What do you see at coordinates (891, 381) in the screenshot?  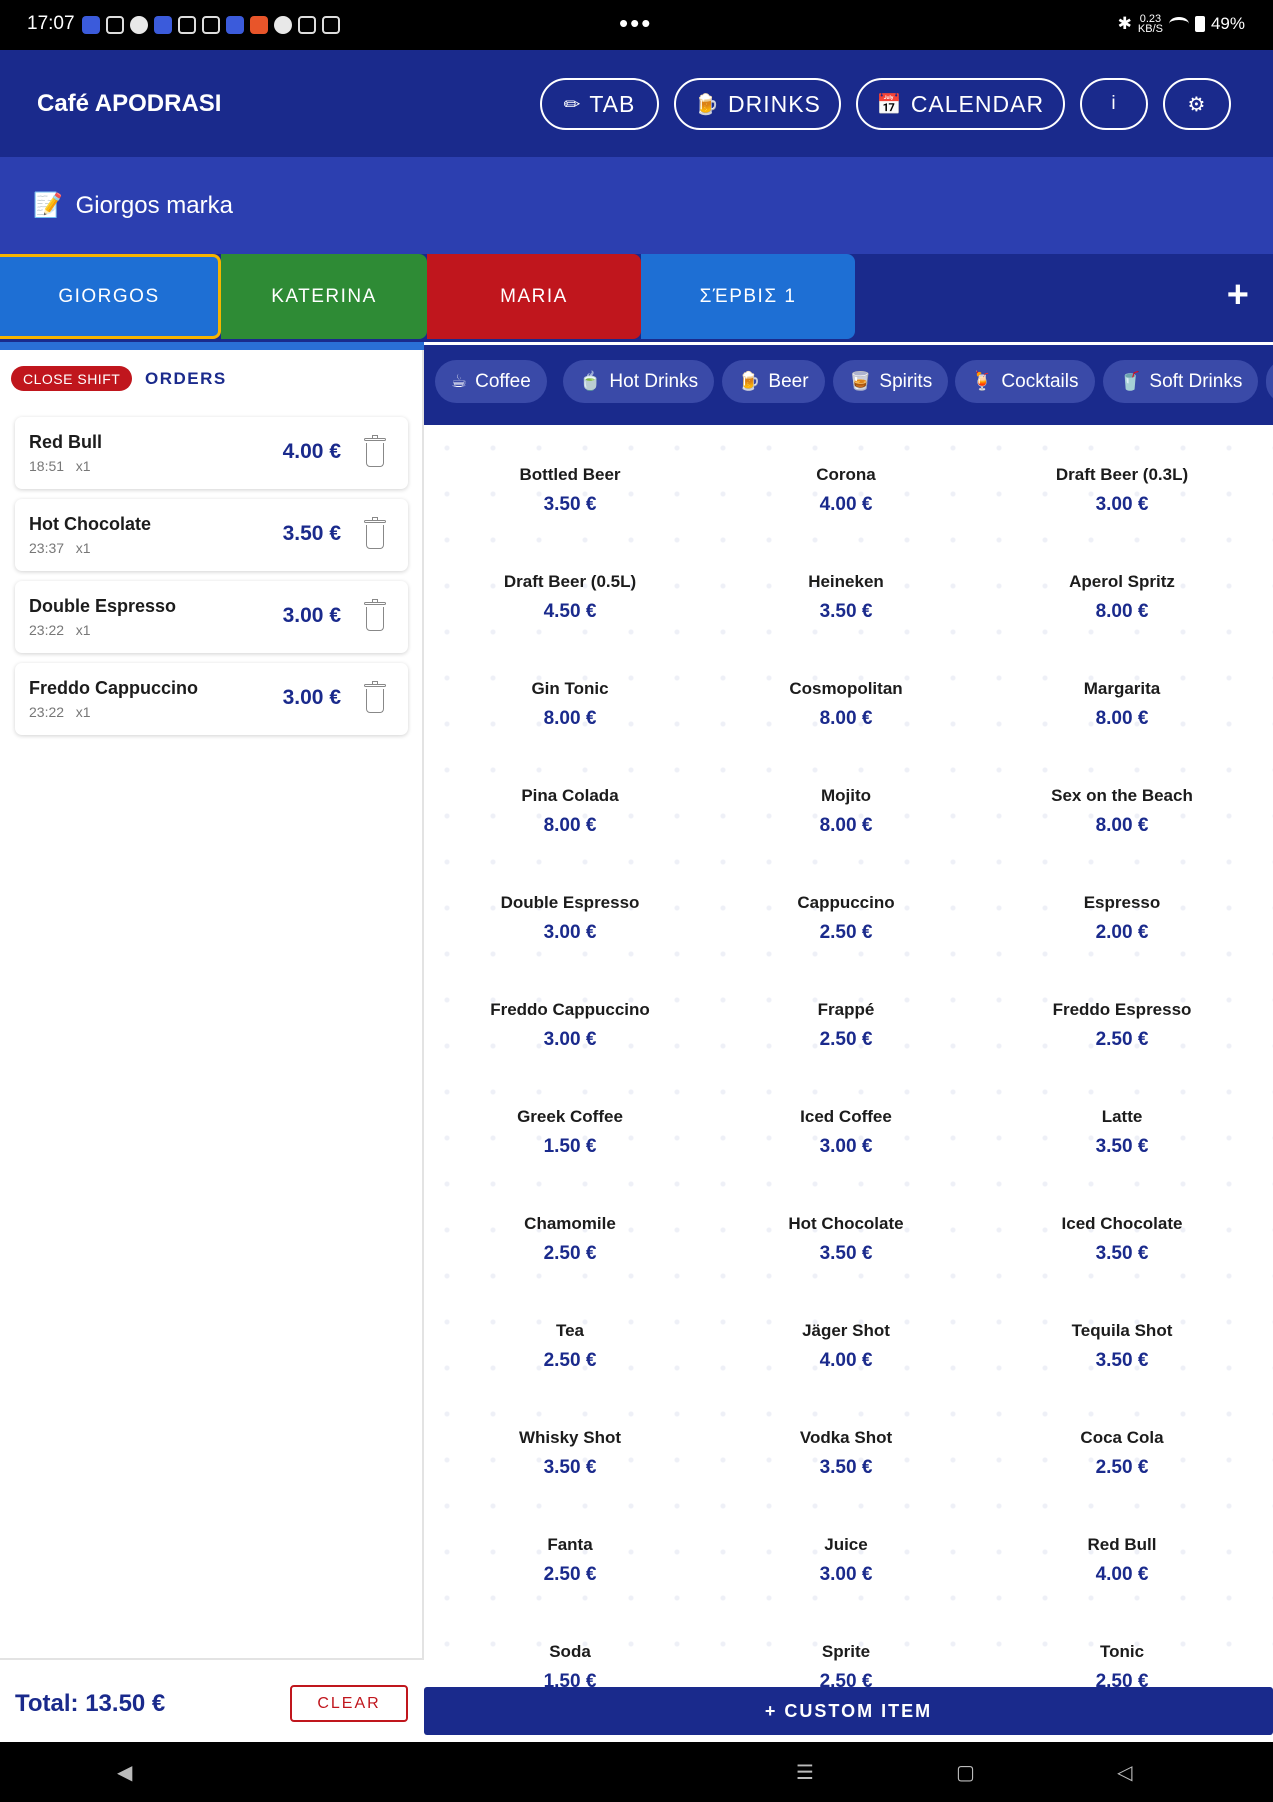 I see `category-spirits: 🥃 Spirits` at bounding box center [891, 381].